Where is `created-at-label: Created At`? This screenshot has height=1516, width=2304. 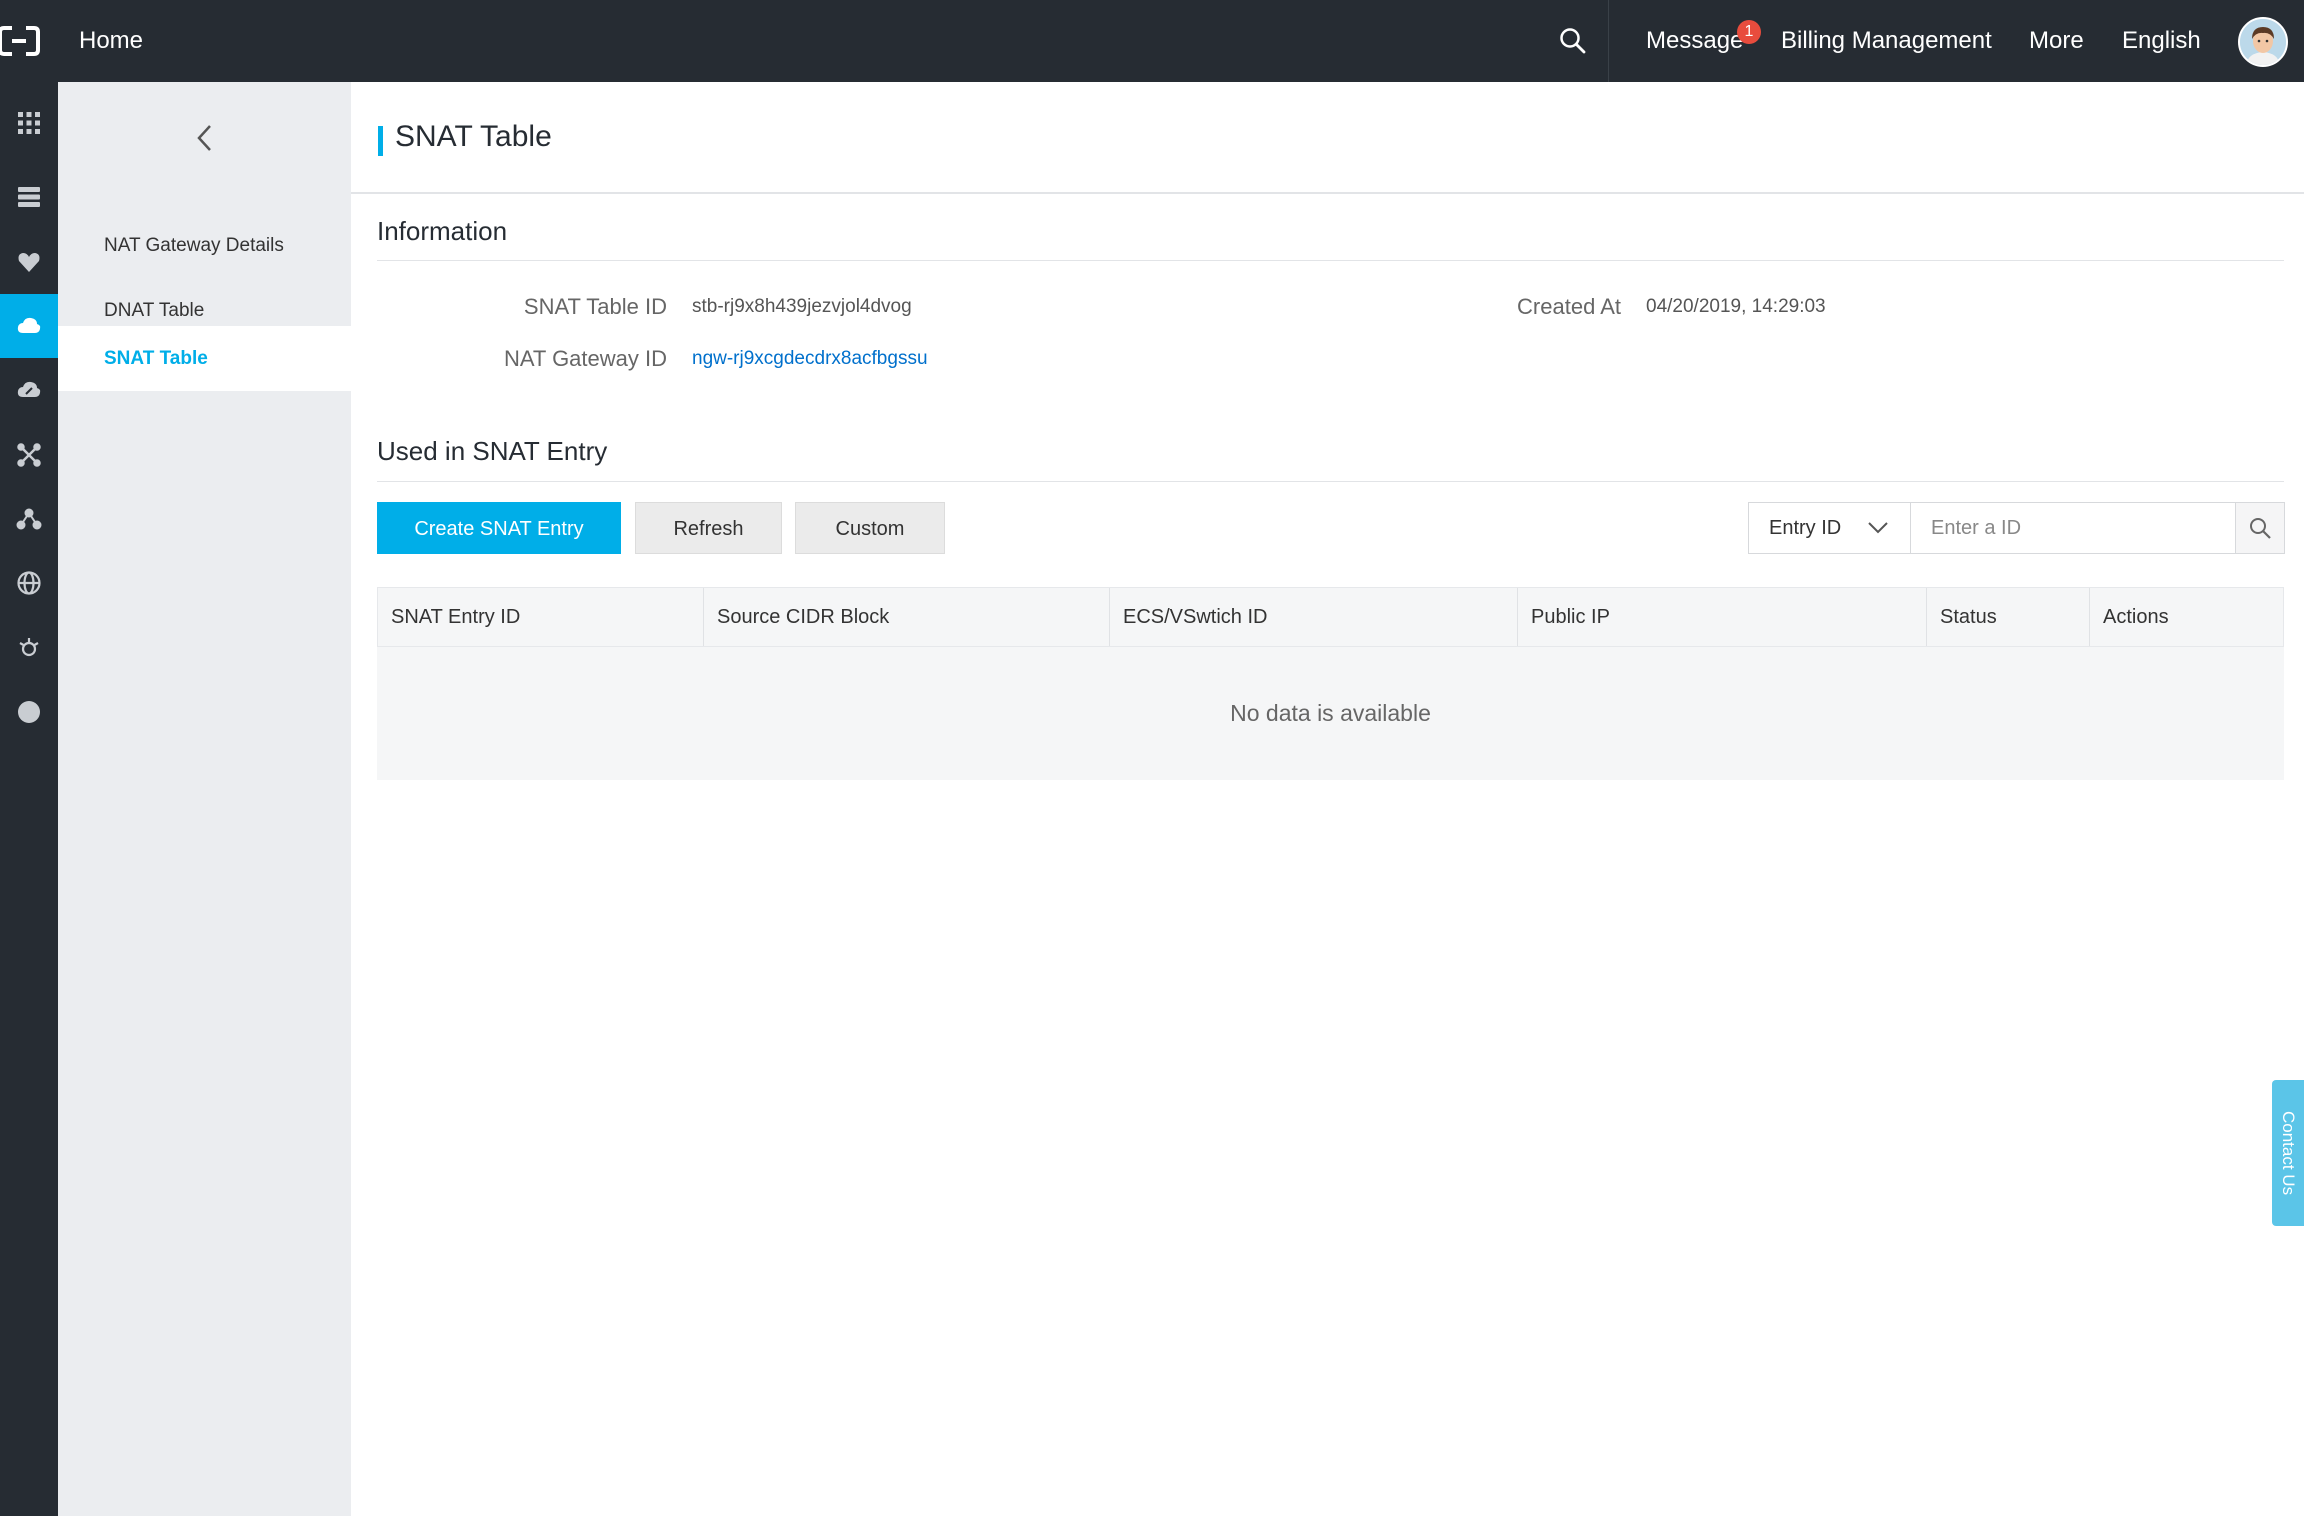
created-at-label: Created At is located at coordinates (1569, 306).